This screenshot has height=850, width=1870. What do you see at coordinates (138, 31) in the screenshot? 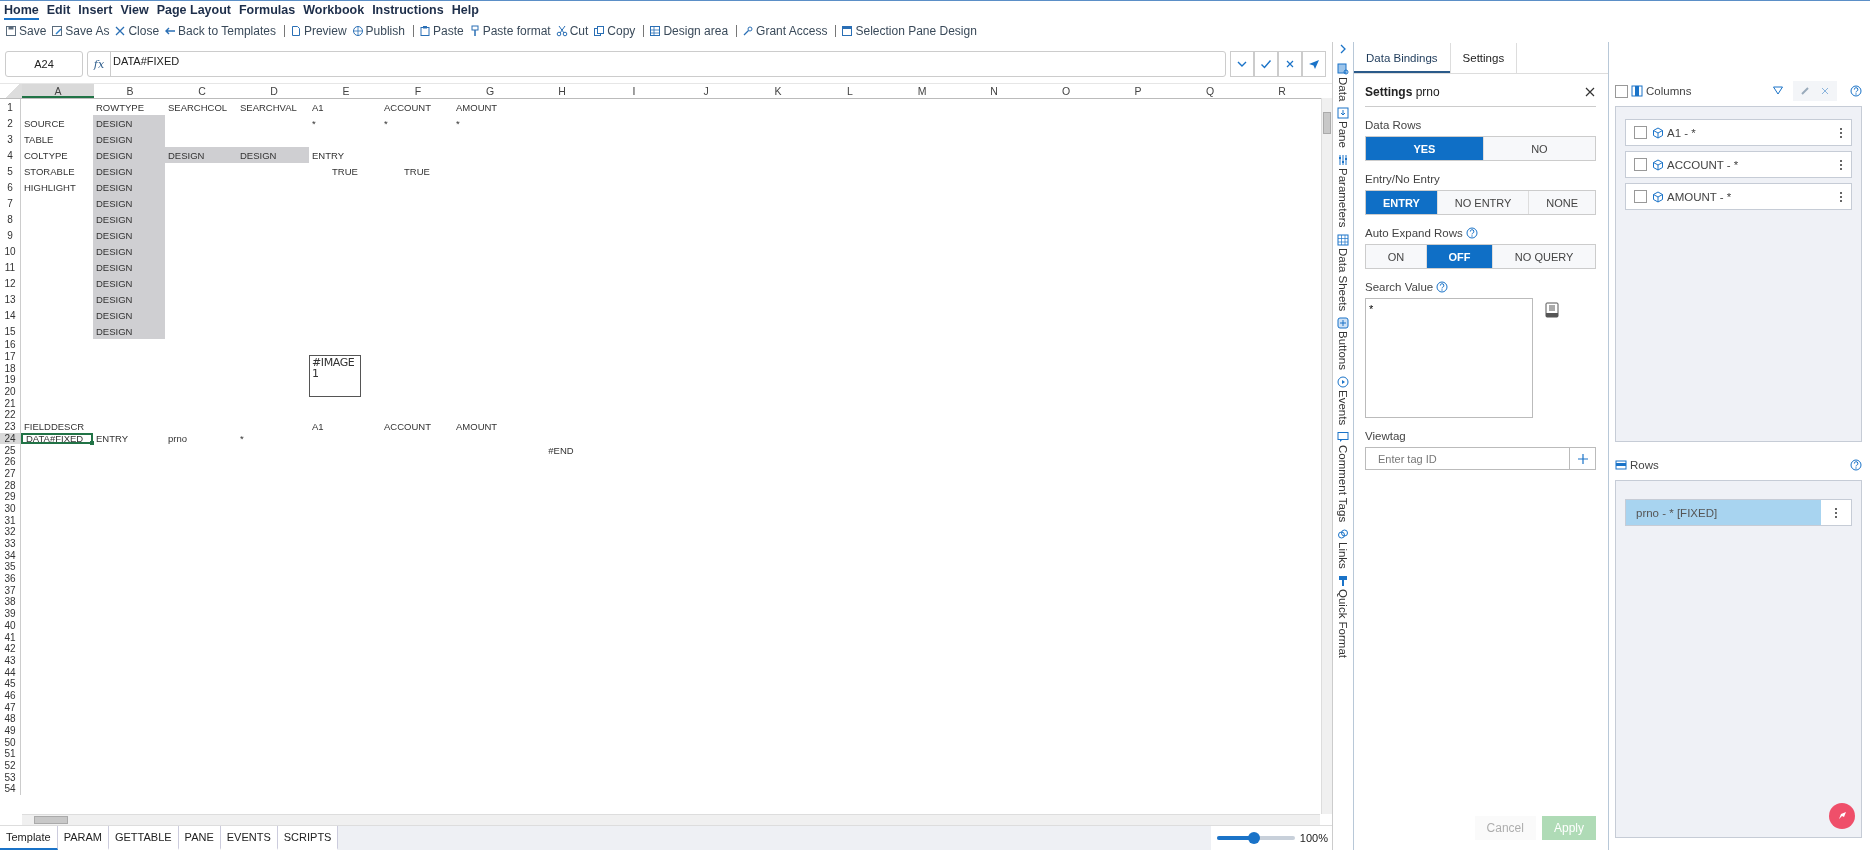
I see `toolbar-button: Close` at bounding box center [138, 31].